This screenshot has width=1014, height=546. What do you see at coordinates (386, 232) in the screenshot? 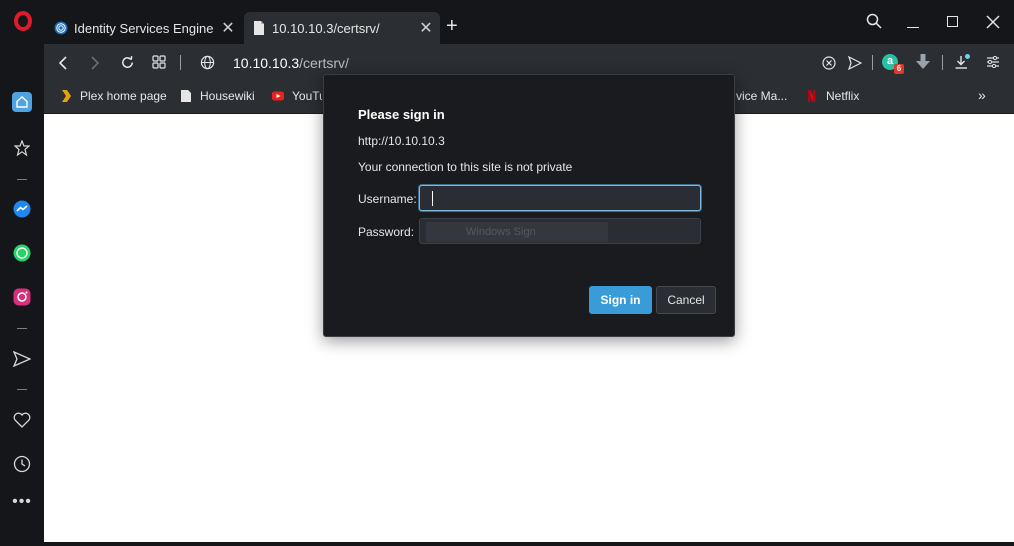
I see `password-label: Password:` at bounding box center [386, 232].